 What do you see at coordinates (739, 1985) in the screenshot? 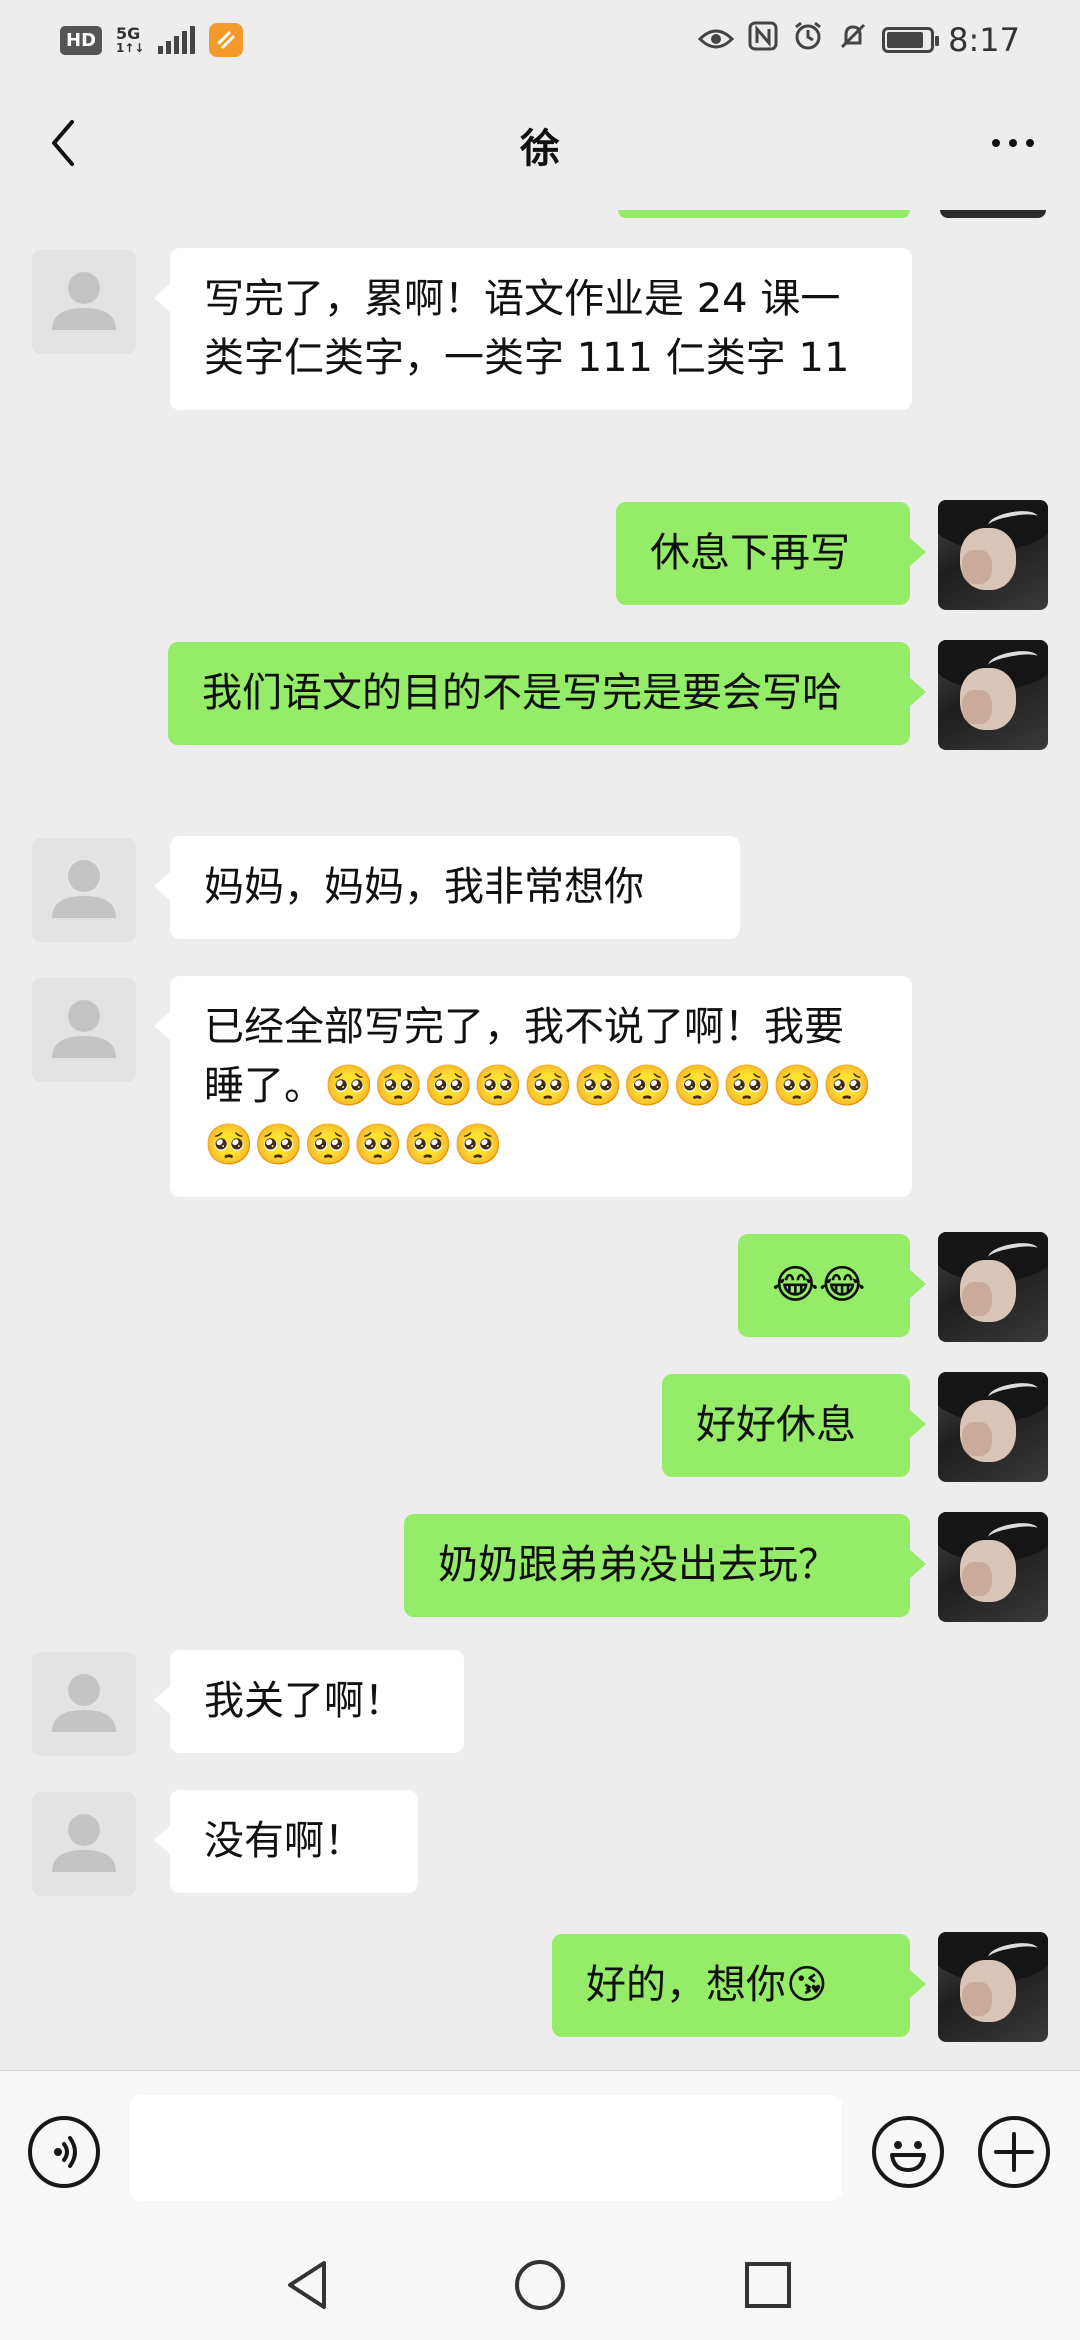
I see `message-bubble: 好的，想你😘` at bounding box center [739, 1985].